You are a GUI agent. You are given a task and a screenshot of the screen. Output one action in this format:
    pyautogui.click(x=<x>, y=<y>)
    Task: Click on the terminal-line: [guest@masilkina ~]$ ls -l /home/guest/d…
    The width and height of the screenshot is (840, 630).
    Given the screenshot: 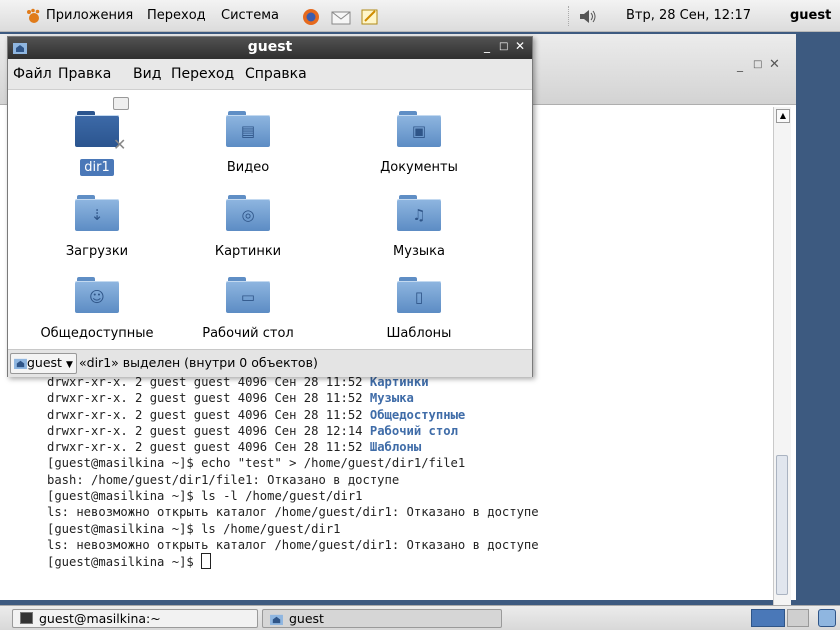 What is the action you would take?
    pyautogui.click(x=205, y=496)
    